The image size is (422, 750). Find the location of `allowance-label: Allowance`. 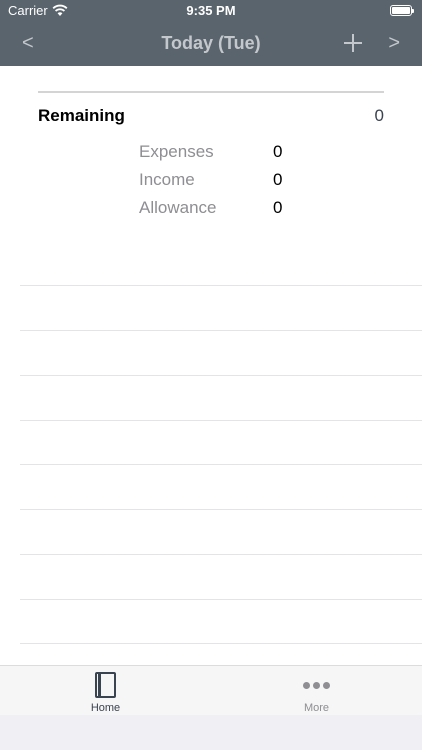

allowance-label: Allowance is located at coordinates (178, 207).